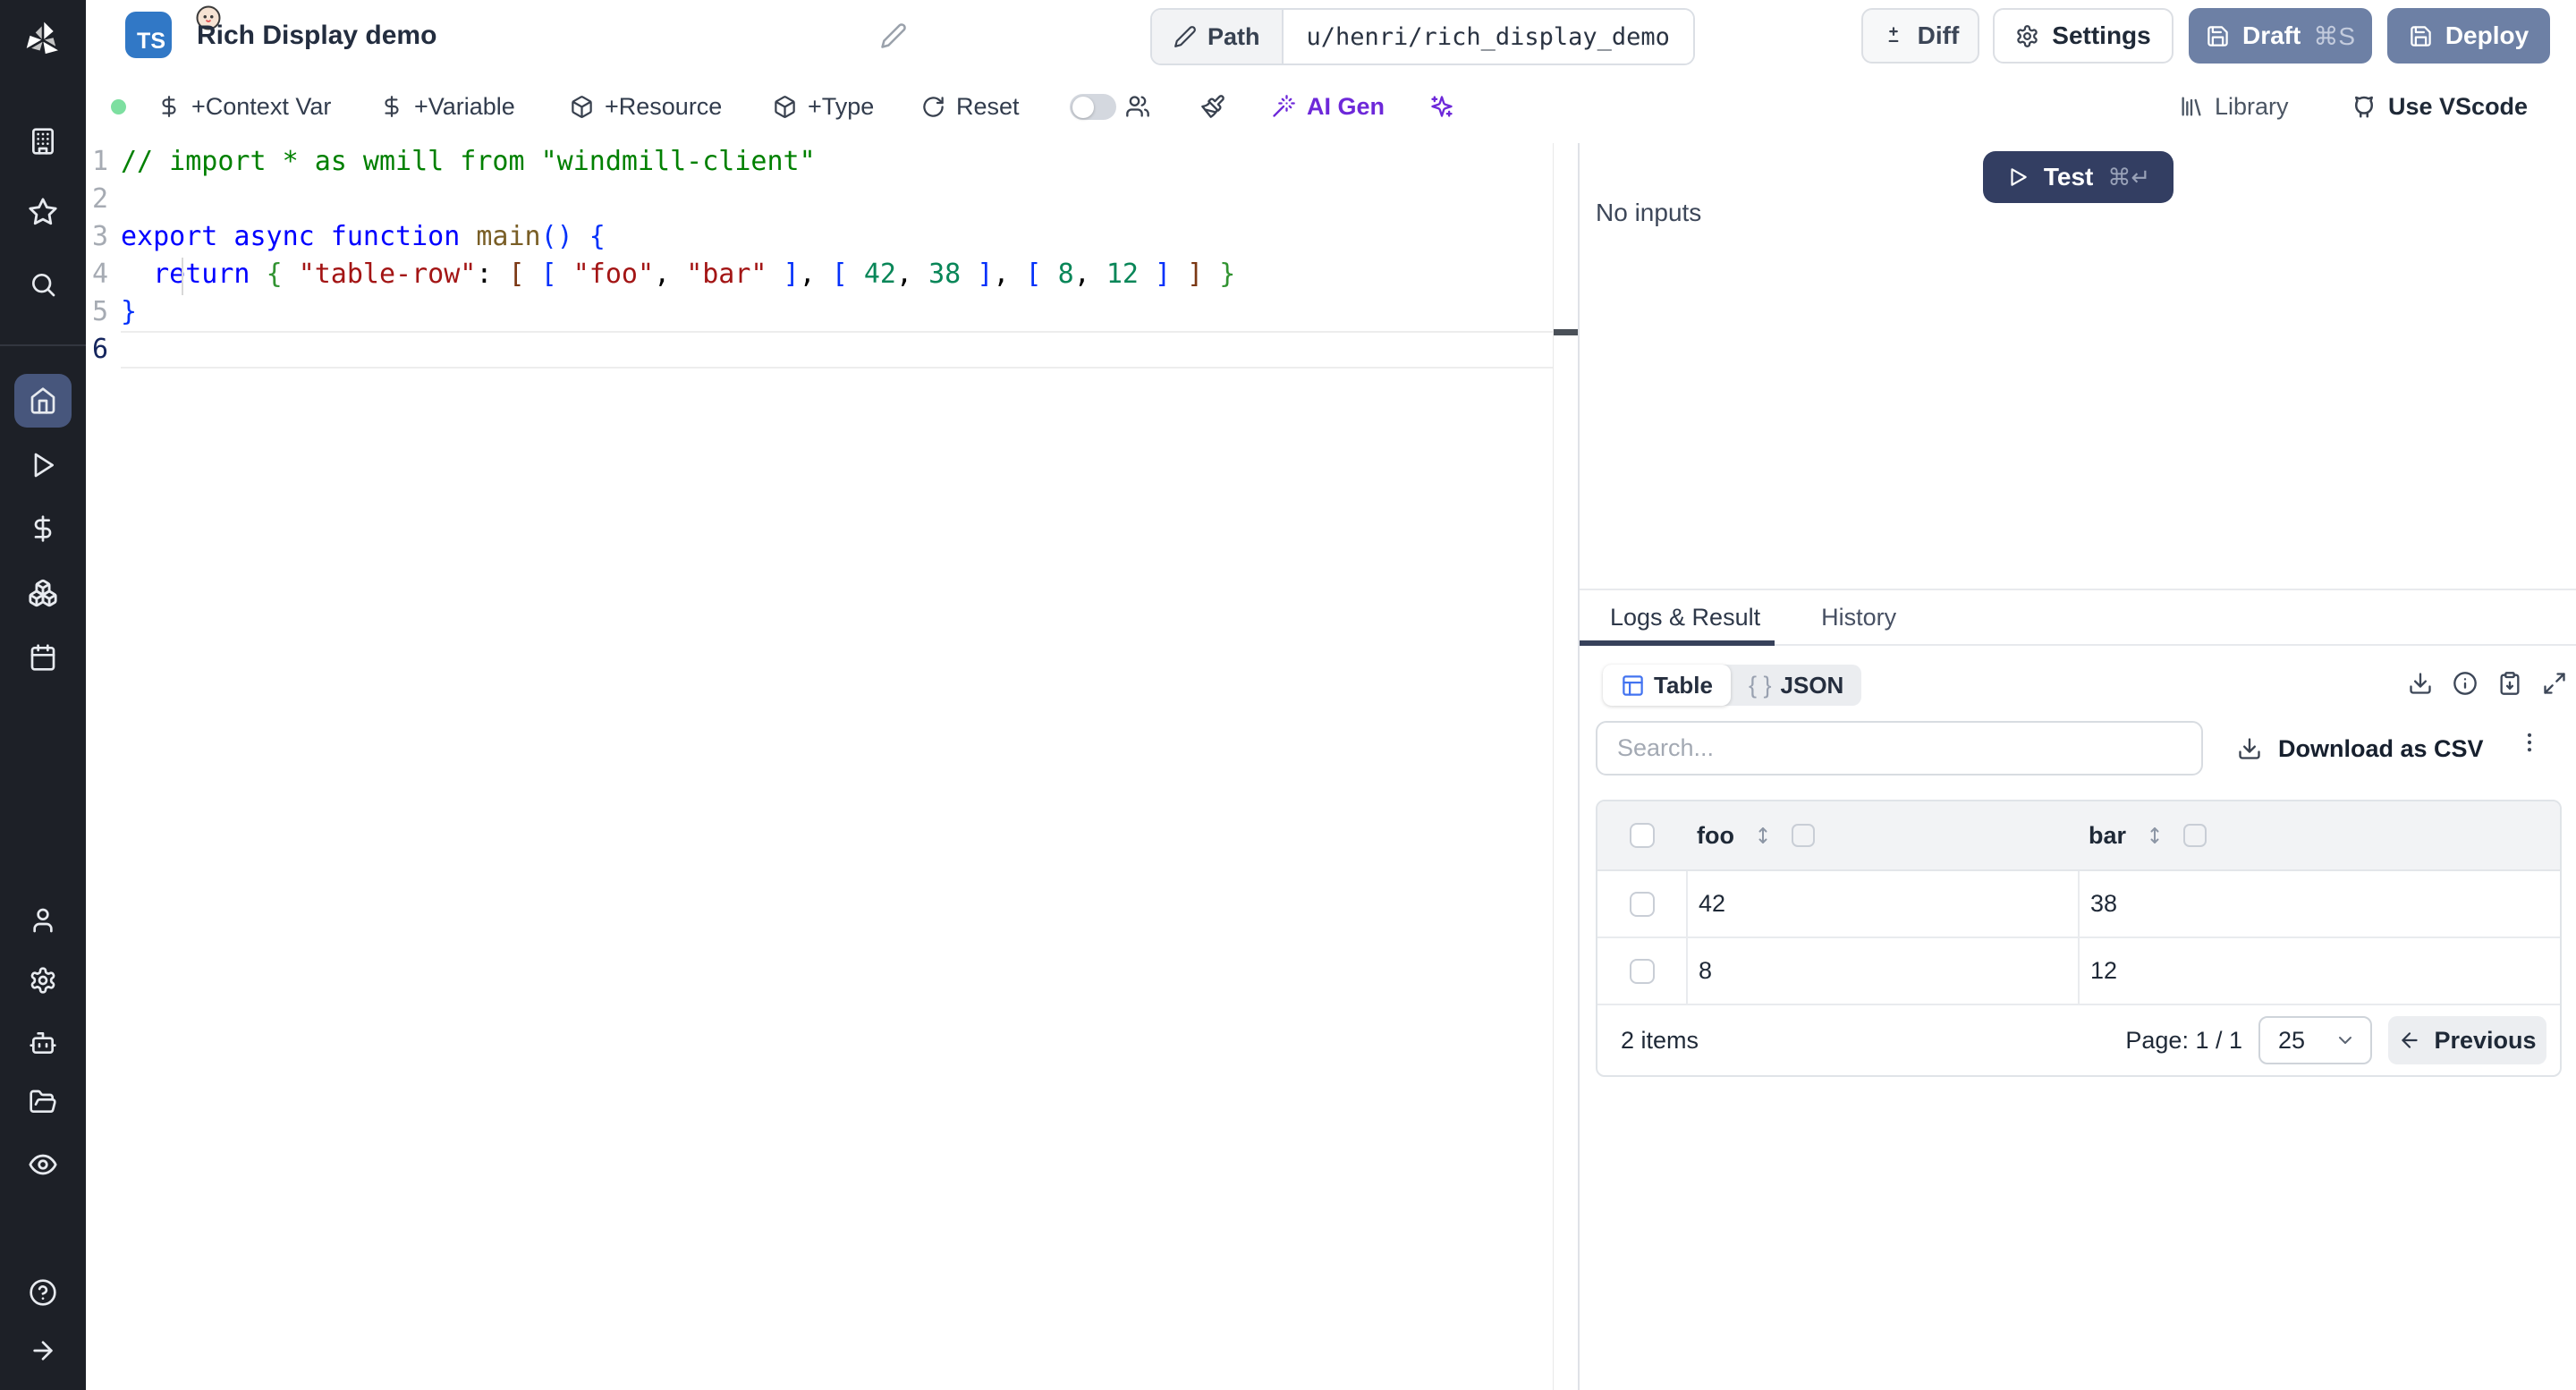  I want to click on settings-button: Settings, so click(2083, 36).